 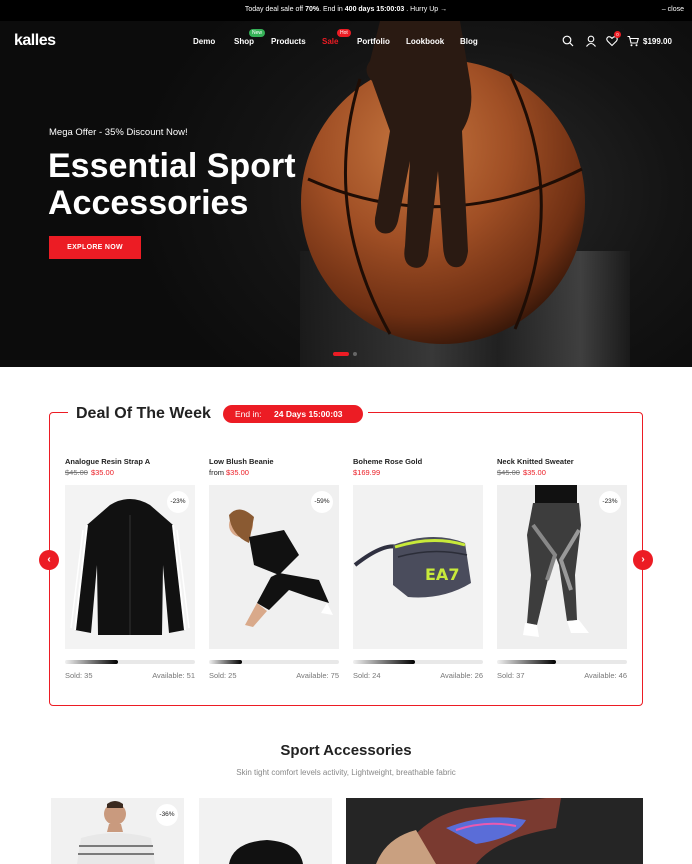 What do you see at coordinates (118, 132) in the screenshot?
I see `hero-kicker: Mega Offer - 35% Discount Now!` at bounding box center [118, 132].